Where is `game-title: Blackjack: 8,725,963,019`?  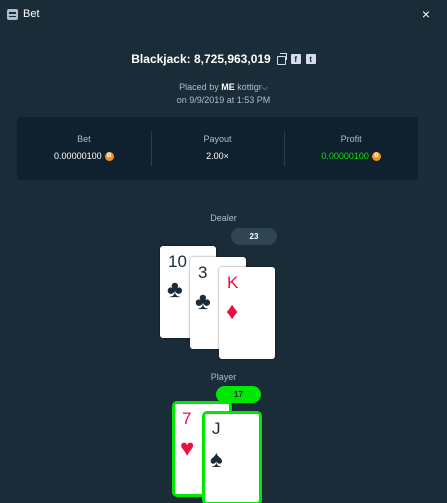 game-title: Blackjack: 8,725,963,019 is located at coordinates (201, 59).